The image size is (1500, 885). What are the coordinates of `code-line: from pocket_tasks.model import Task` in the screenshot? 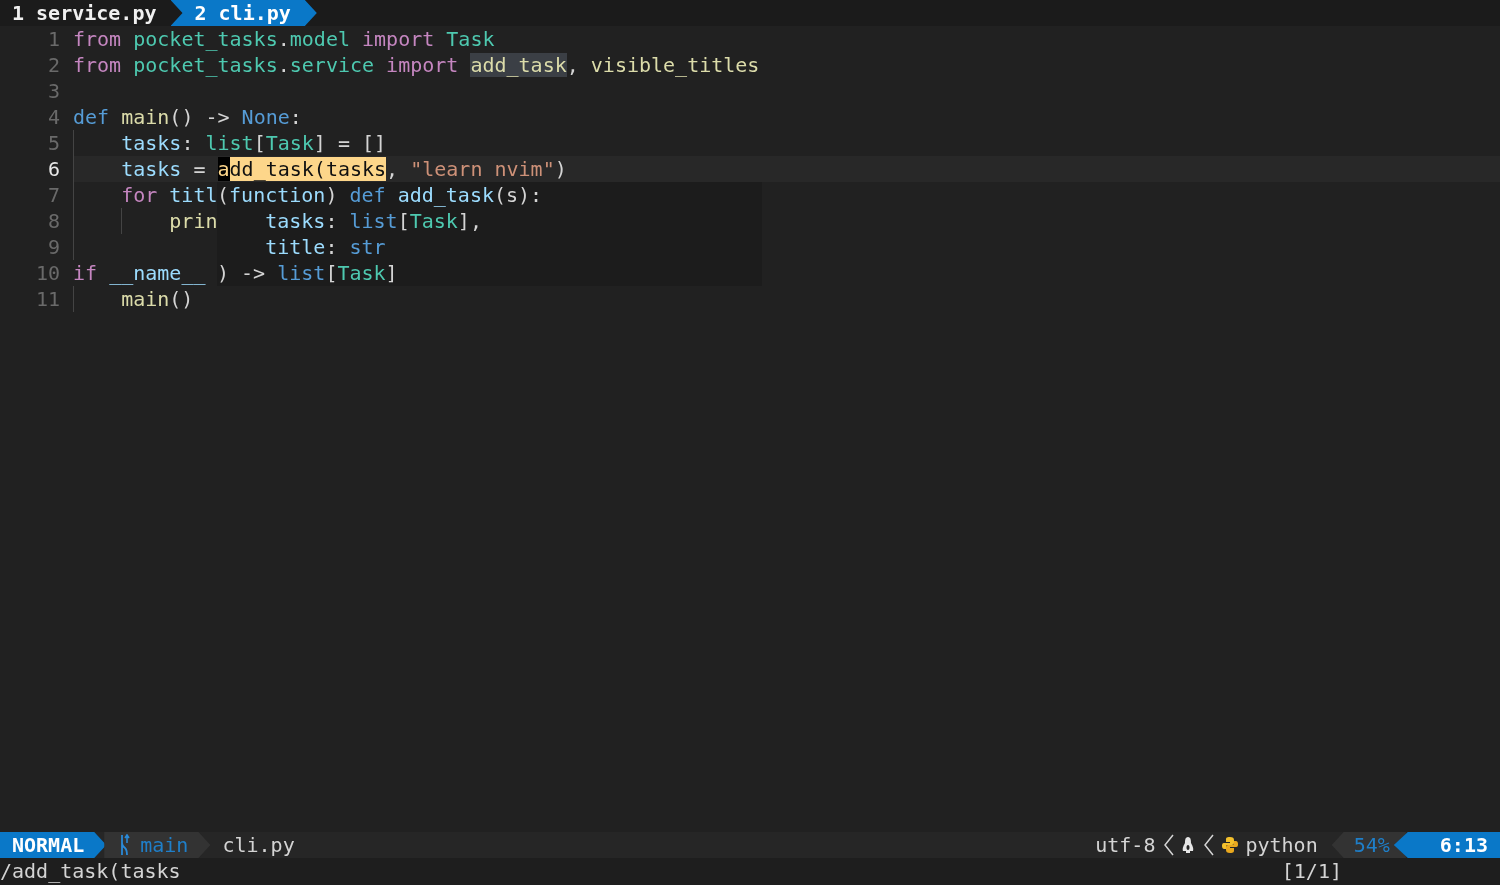 It's located at (284, 39).